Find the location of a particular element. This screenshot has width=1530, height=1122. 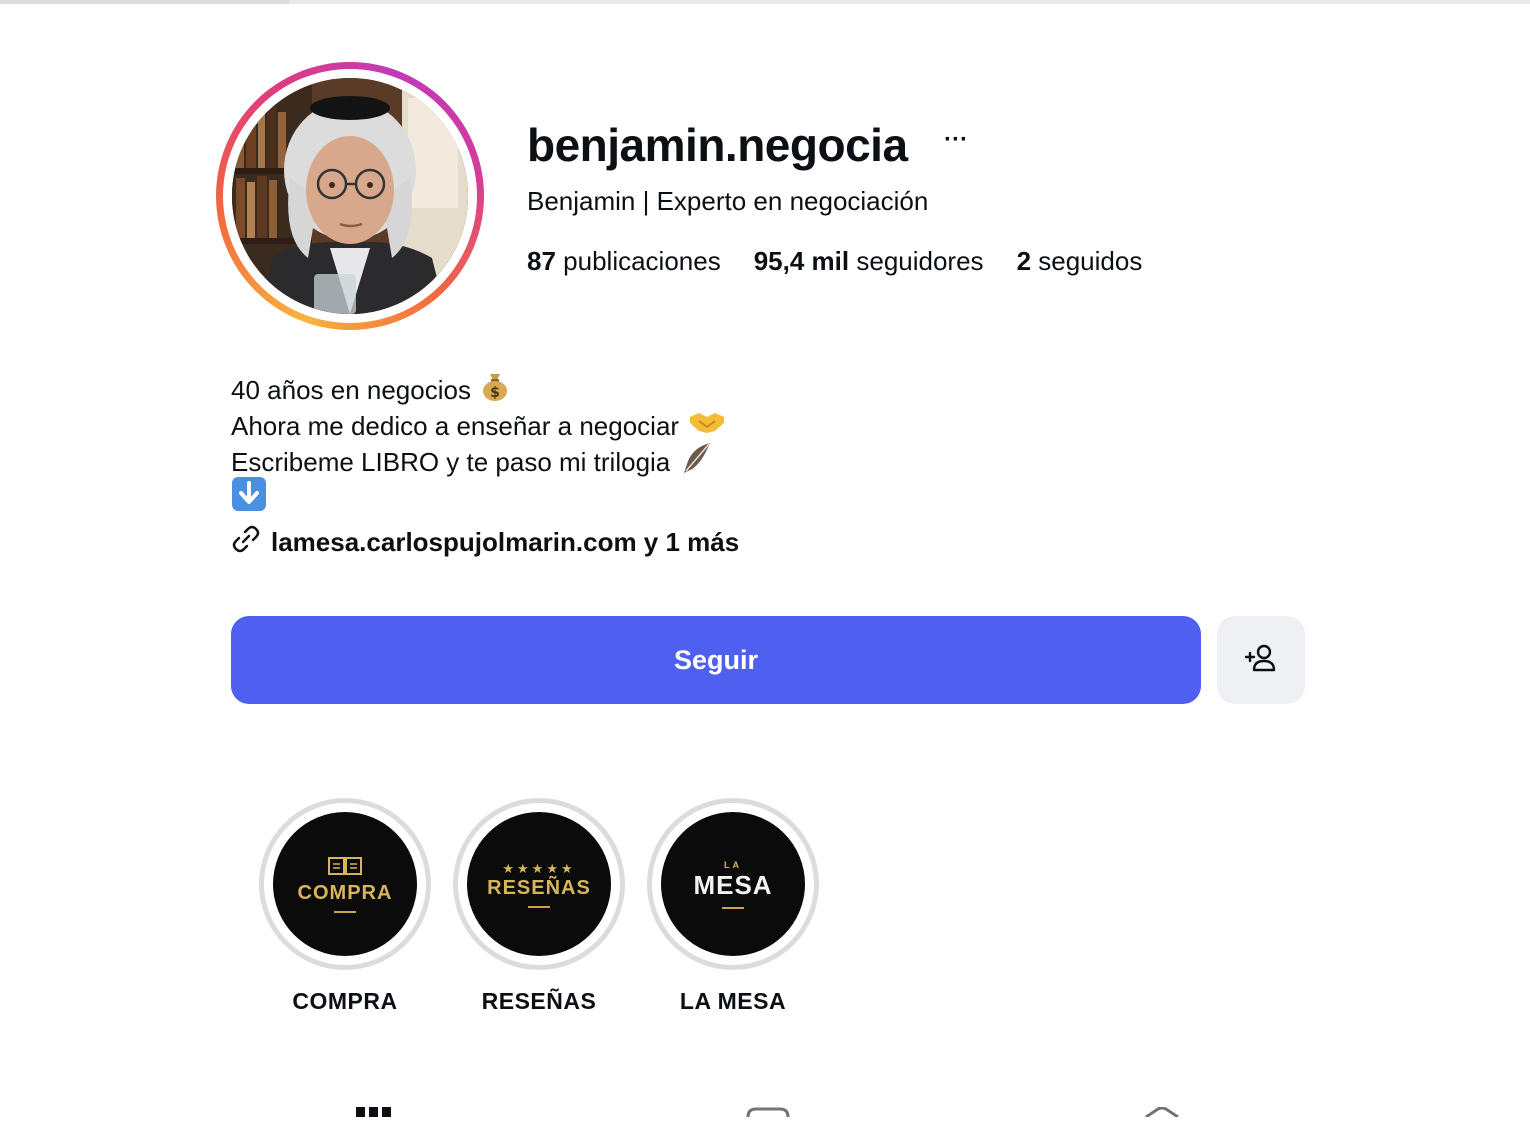

stat-posts-label: publicaciones is located at coordinates (642, 261).